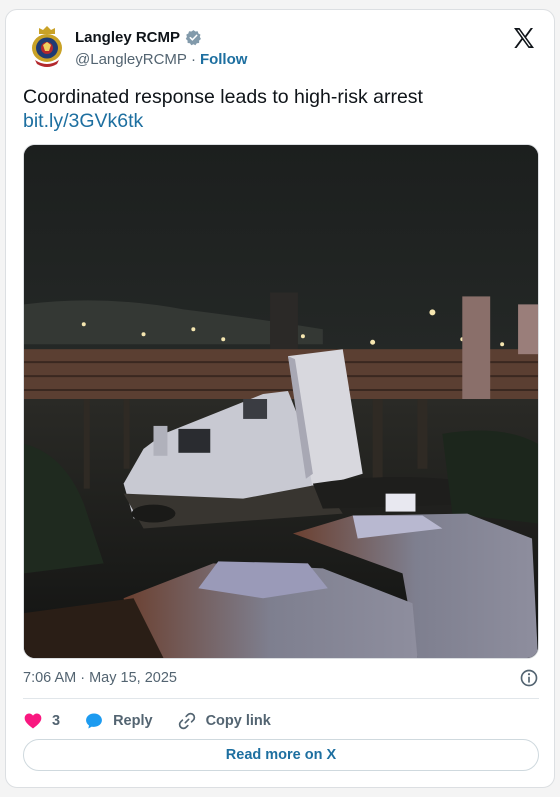 The width and height of the screenshot is (560, 797). I want to click on reply-icon, so click(94, 721).